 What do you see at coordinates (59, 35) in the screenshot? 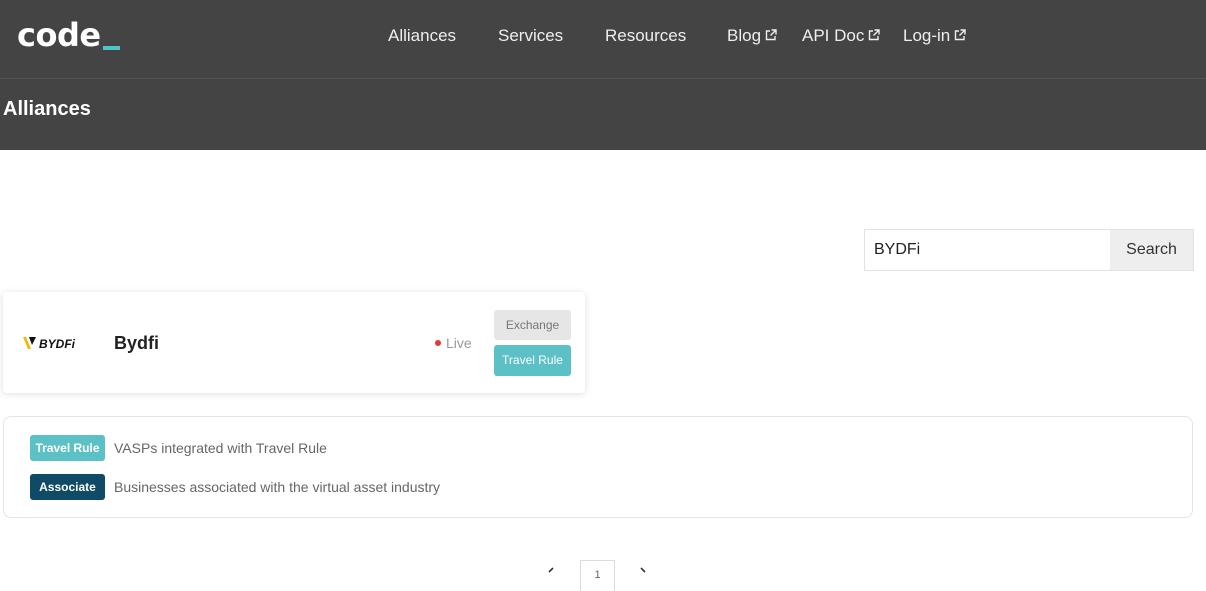
I see `logo-text: code` at bounding box center [59, 35].